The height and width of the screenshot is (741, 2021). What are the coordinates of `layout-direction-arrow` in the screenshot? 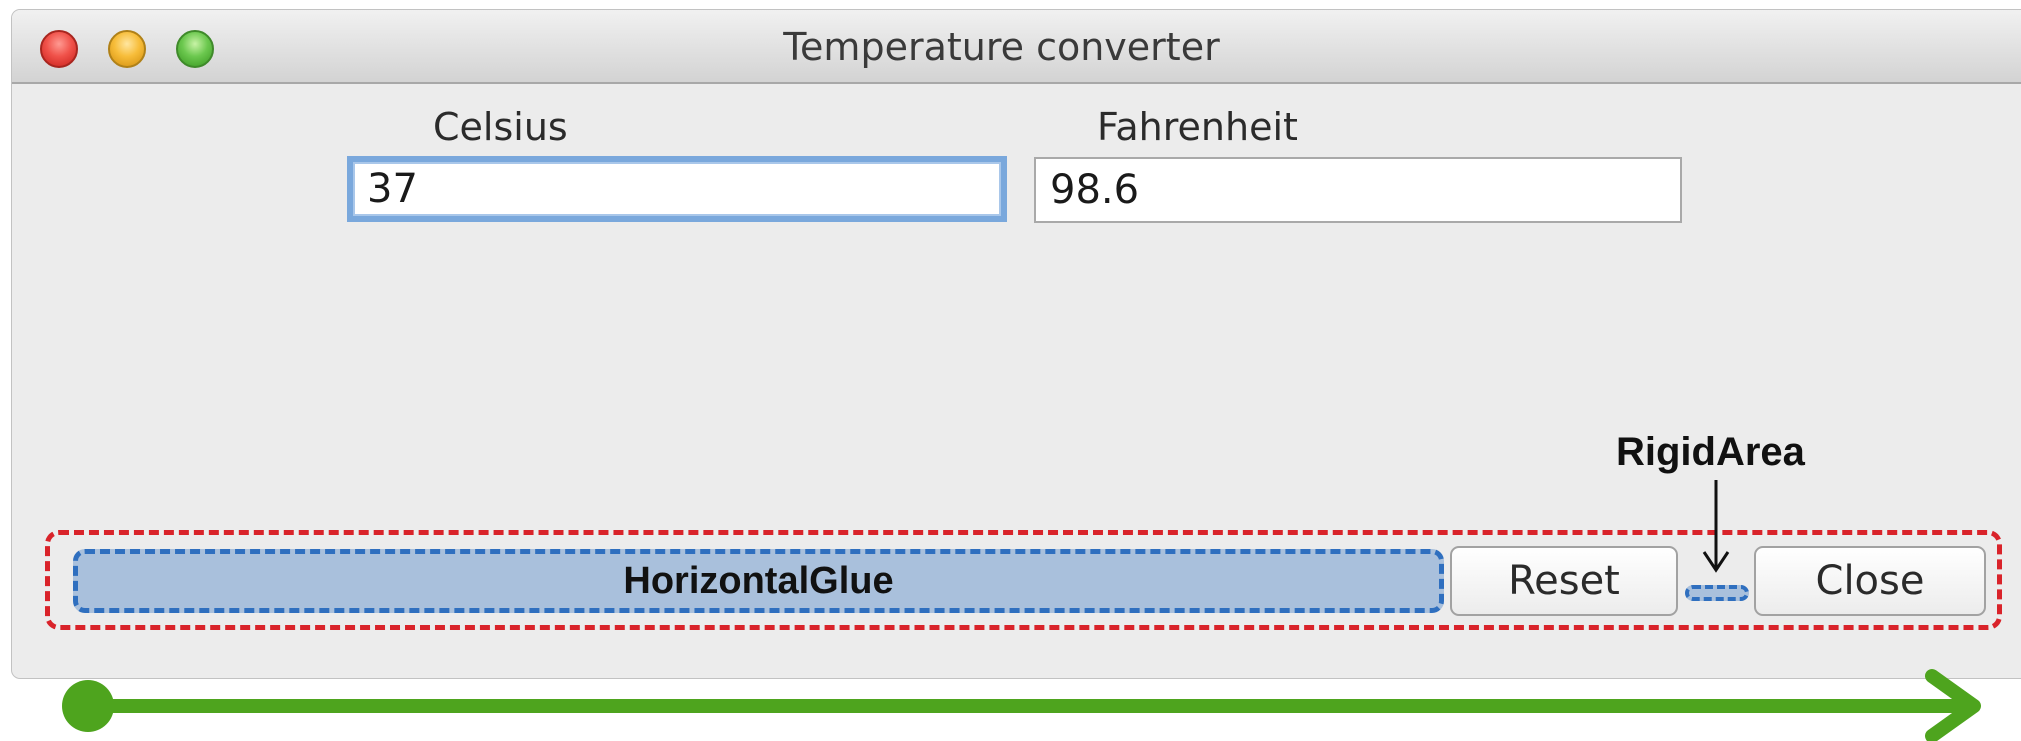 It's located at (1021, 705).